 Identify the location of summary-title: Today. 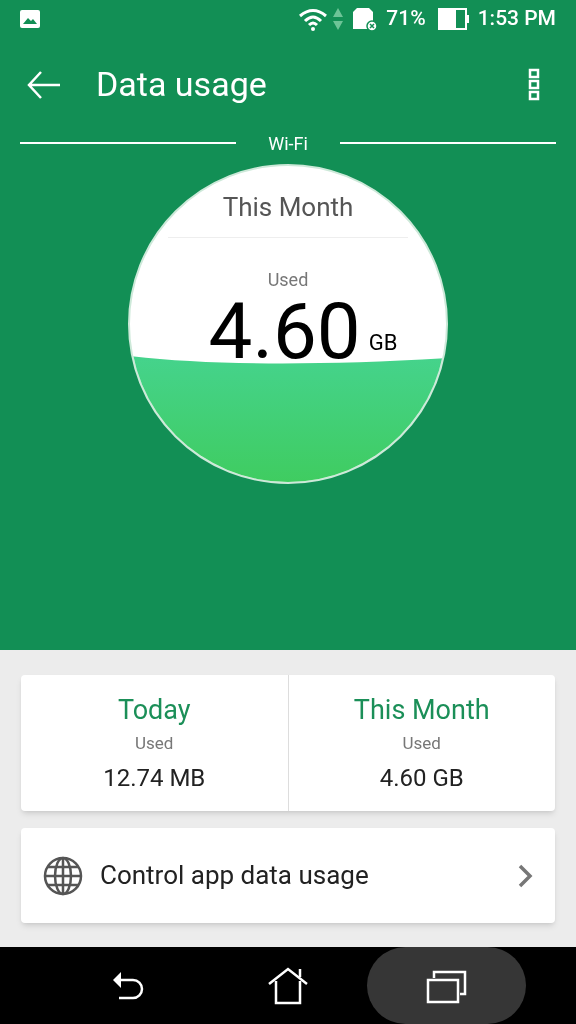
(154, 710).